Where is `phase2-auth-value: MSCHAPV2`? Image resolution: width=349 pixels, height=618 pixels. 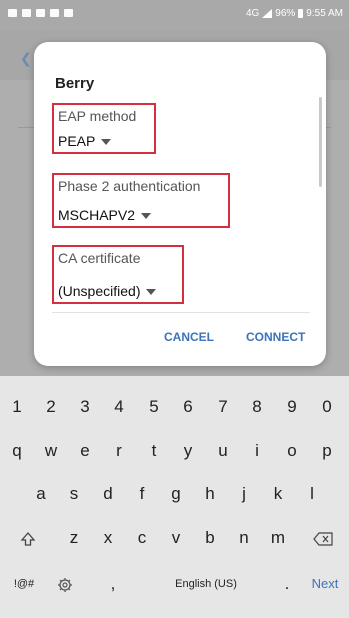 phase2-auth-value: MSCHAPV2 is located at coordinates (97, 215).